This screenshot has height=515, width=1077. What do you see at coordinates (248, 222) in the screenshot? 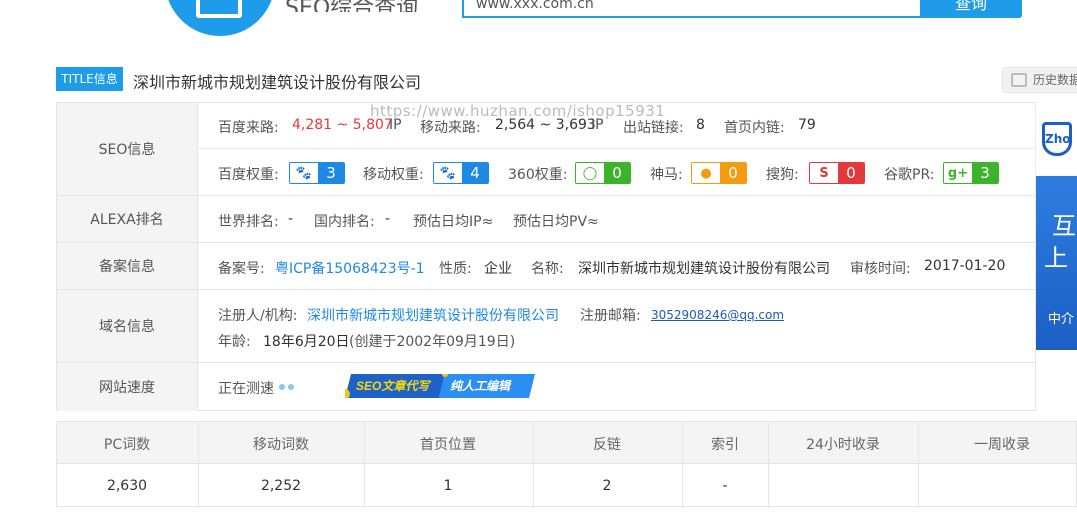
I see `world-rank-label: 世界排名:` at bounding box center [248, 222].